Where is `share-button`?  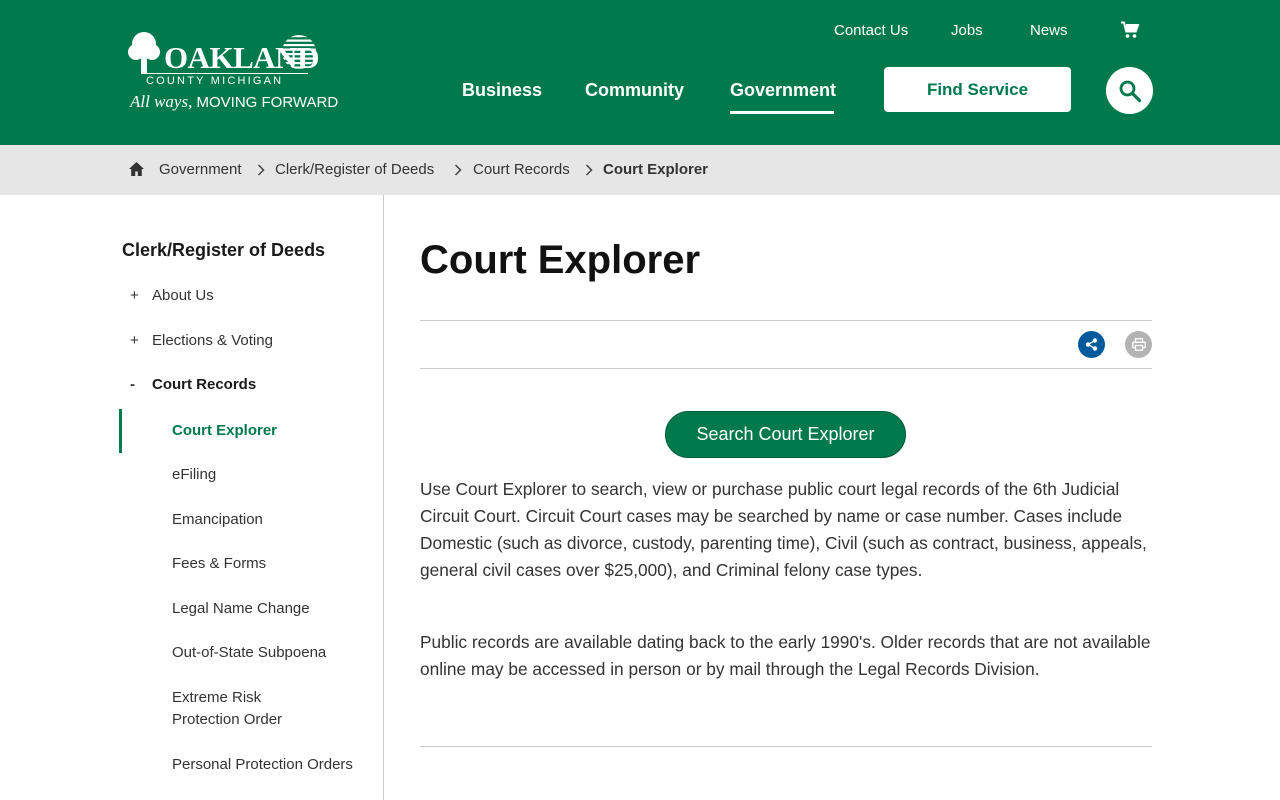
share-button is located at coordinates (1091, 344).